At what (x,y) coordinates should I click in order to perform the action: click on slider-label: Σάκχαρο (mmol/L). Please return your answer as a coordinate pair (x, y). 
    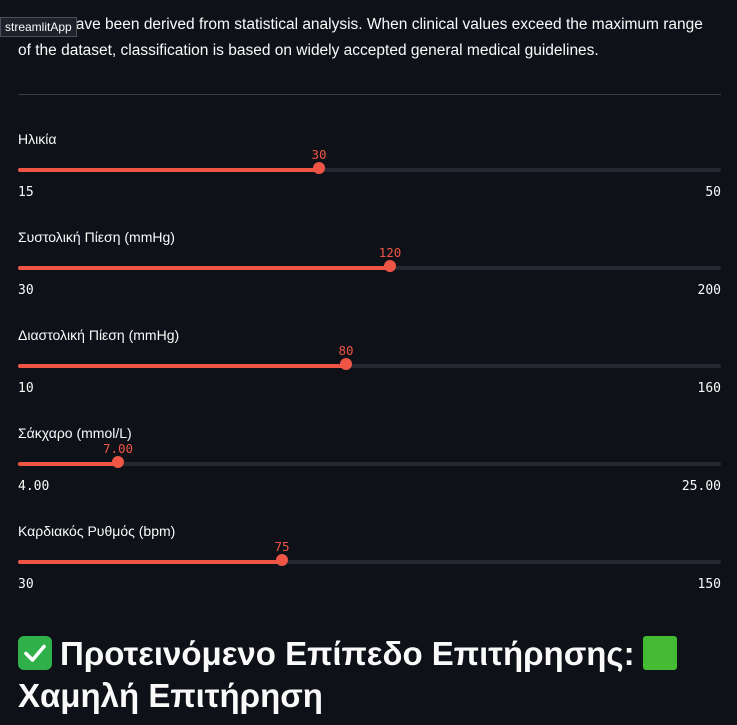
    Looking at the image, I should click on (75, 433).